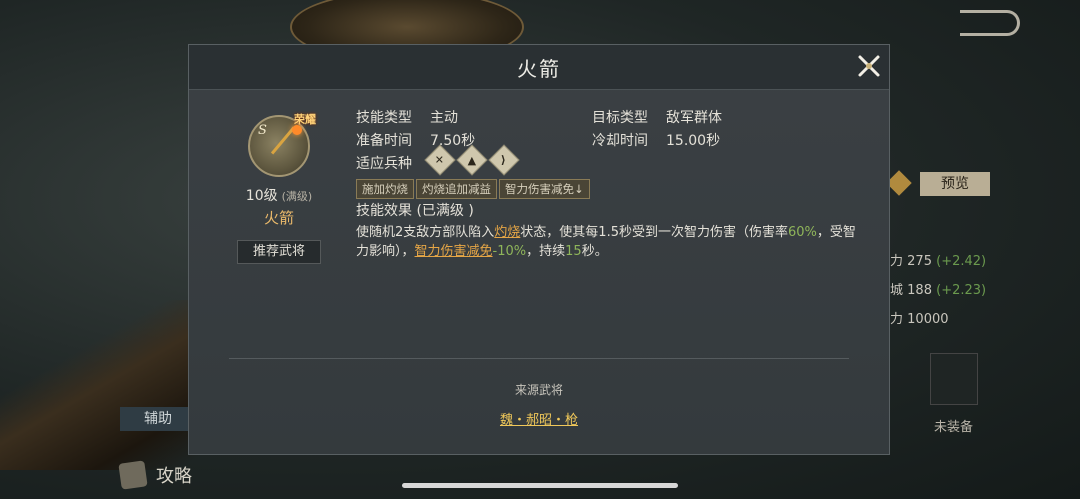 This screenshot has height=499, width=1080. What do you see at coordinates (133, 475) in the screenshot?
I see `book-icon` at bounding box center [133, 475].